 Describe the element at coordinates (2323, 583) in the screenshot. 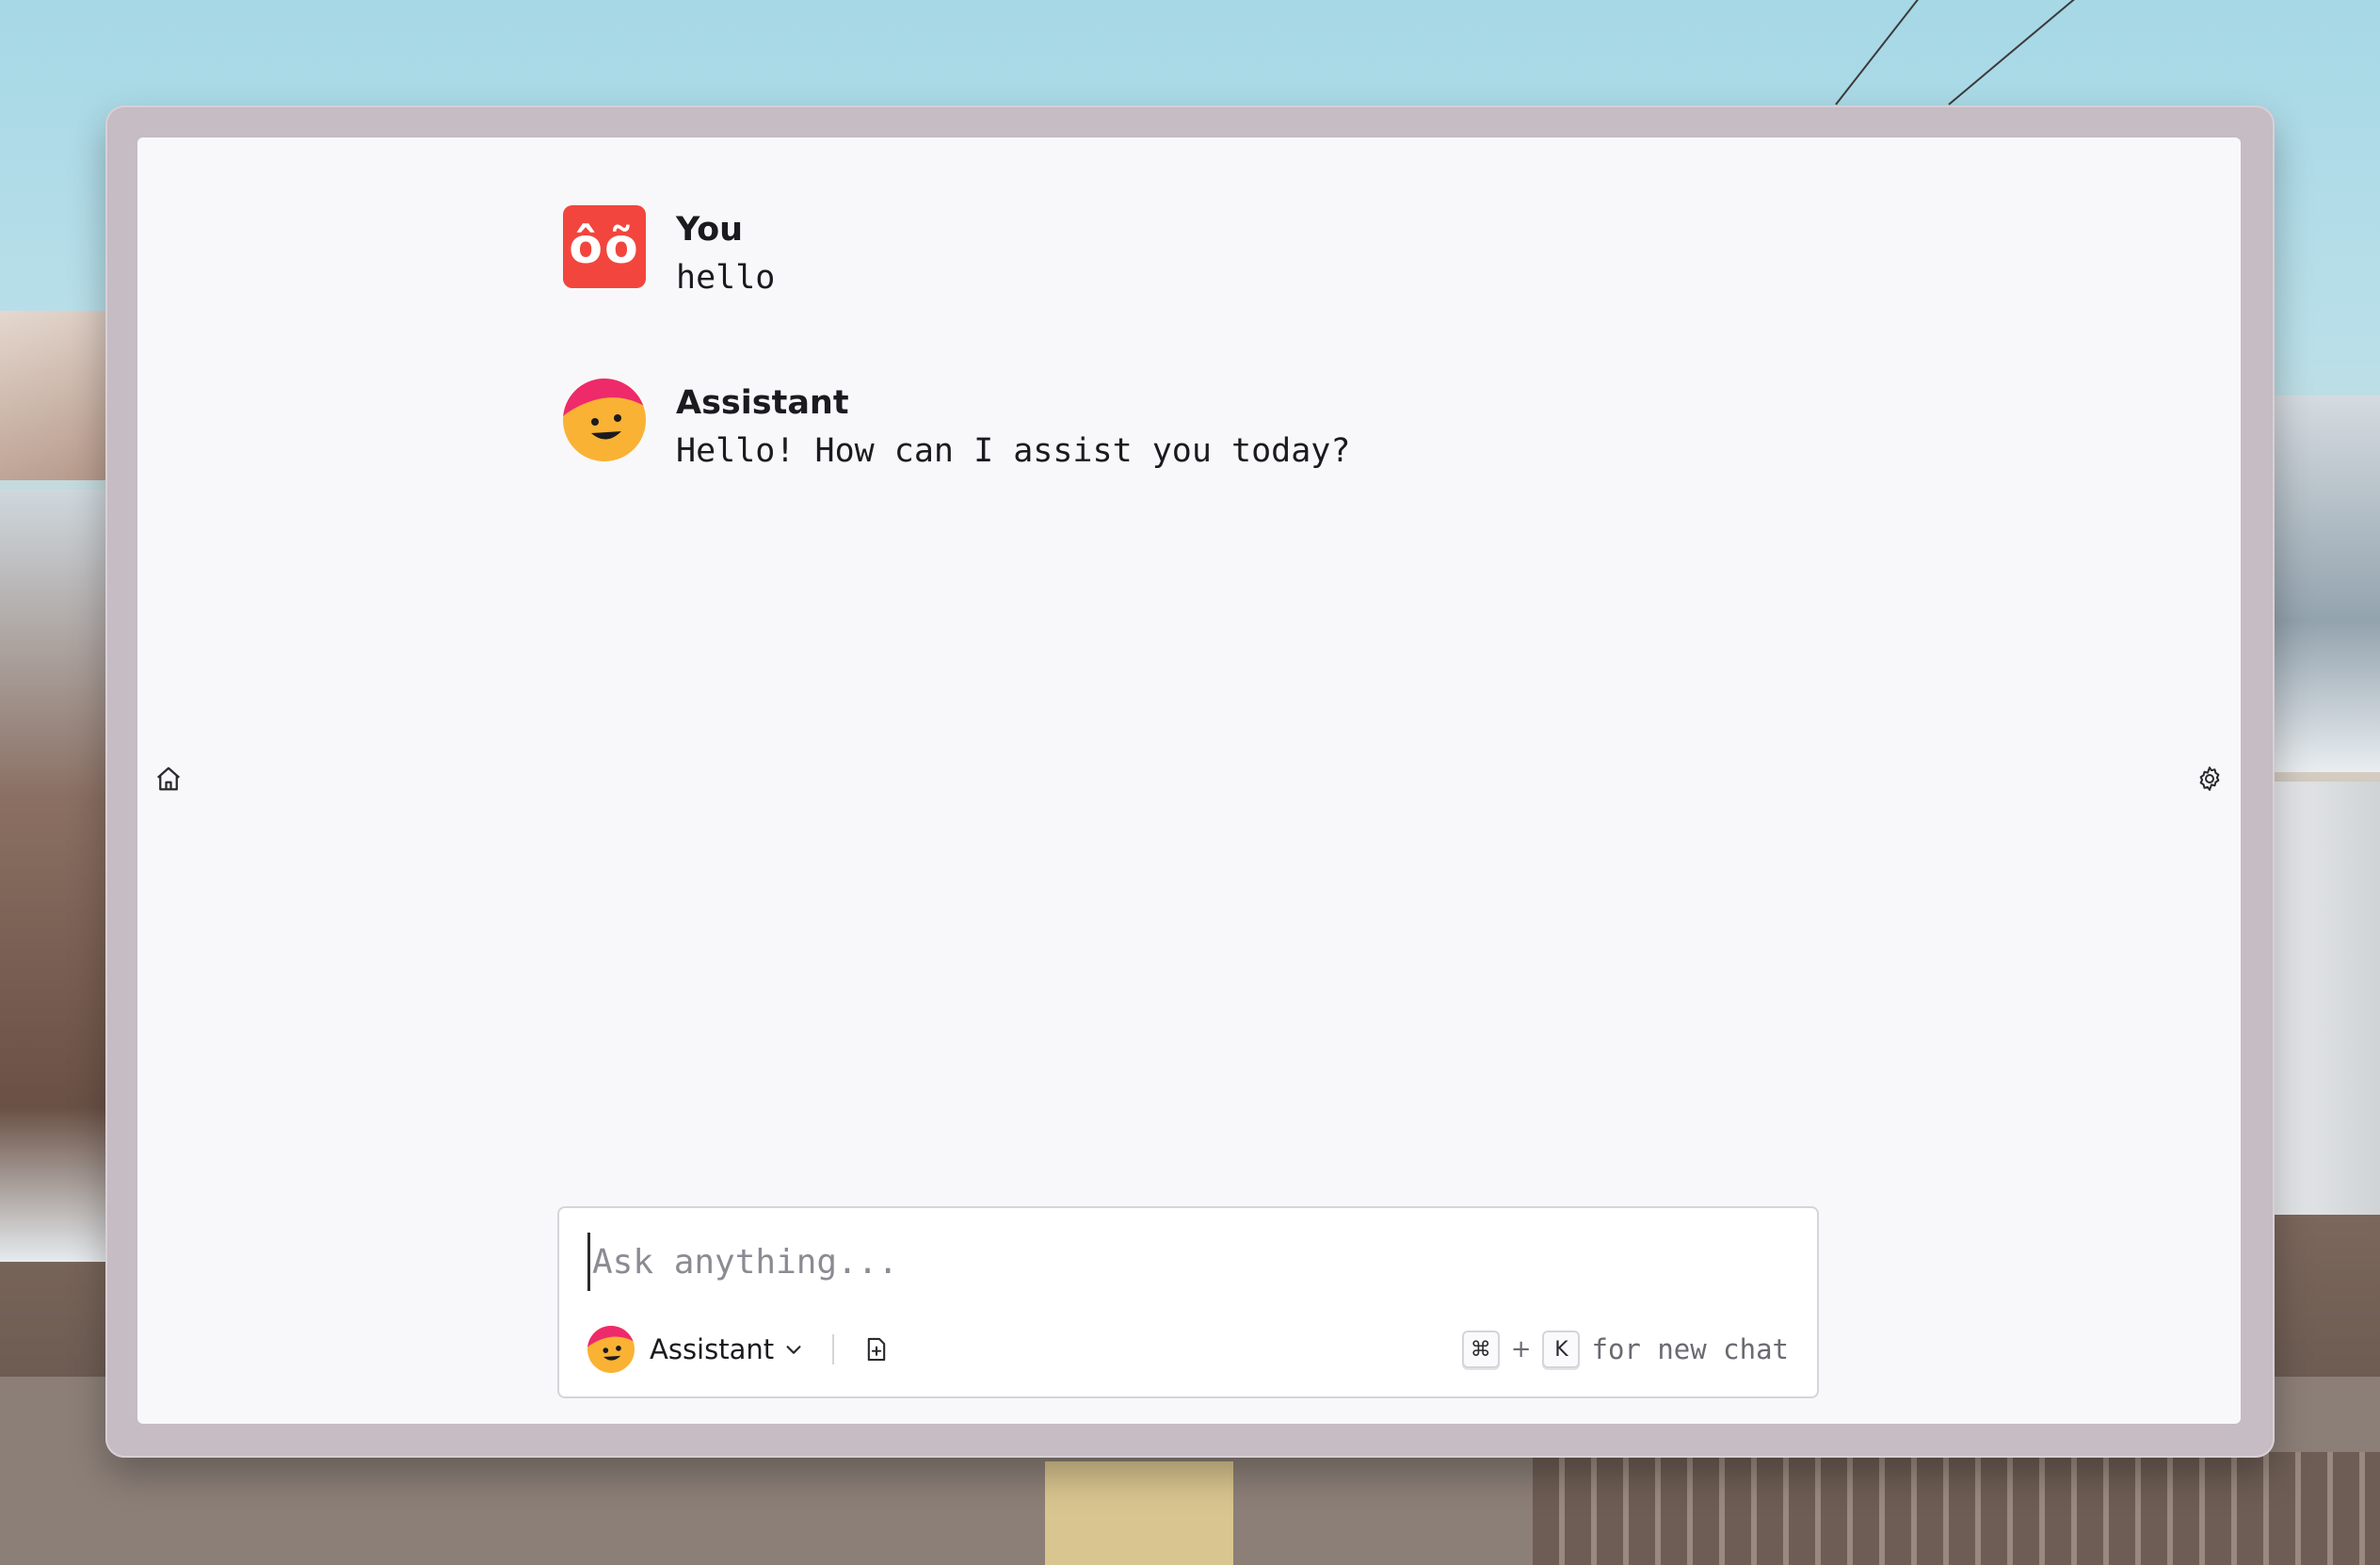

I see `wallpaper-mountain` at that location.